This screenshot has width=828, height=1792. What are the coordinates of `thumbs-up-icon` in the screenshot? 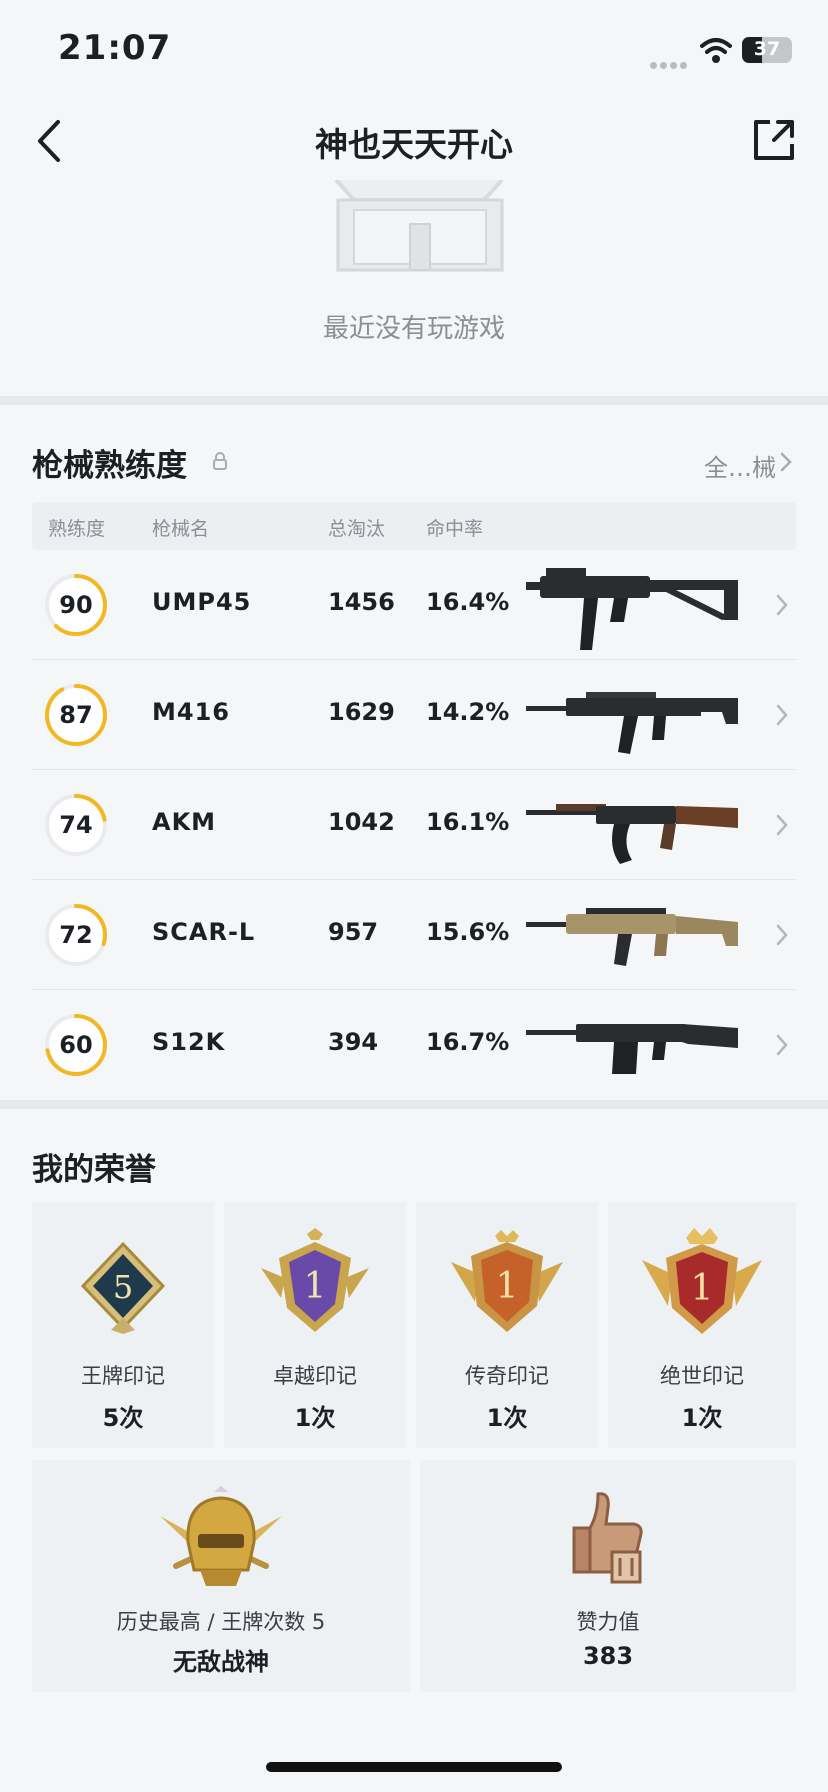 It's located at (607, 1538).